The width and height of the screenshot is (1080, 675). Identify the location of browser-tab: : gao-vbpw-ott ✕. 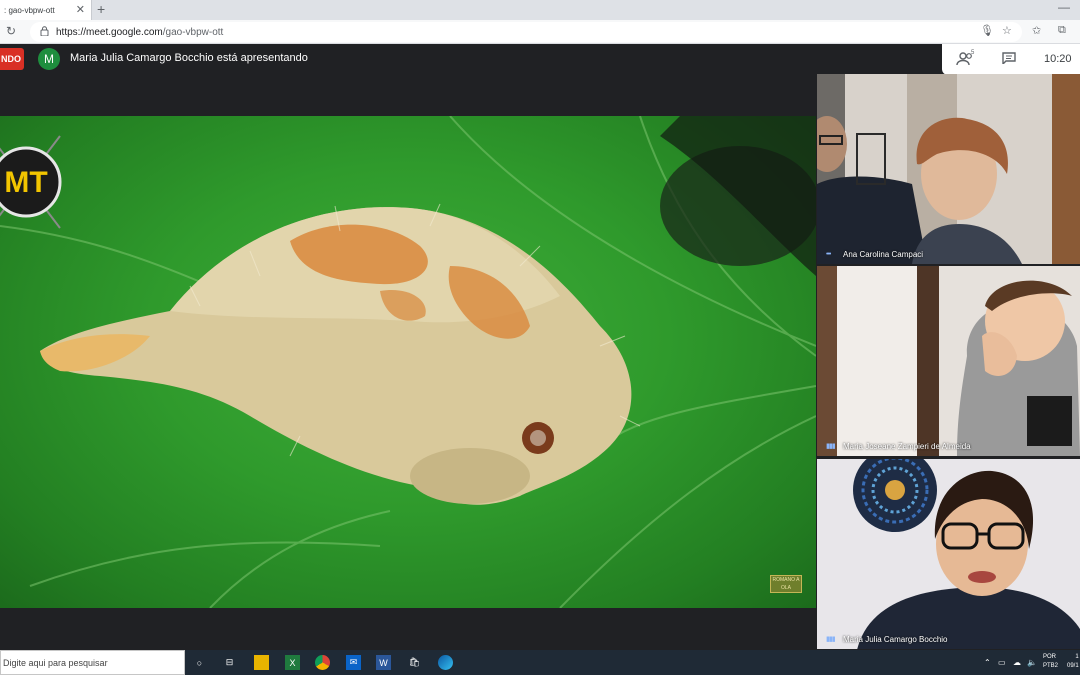
(46, 10).